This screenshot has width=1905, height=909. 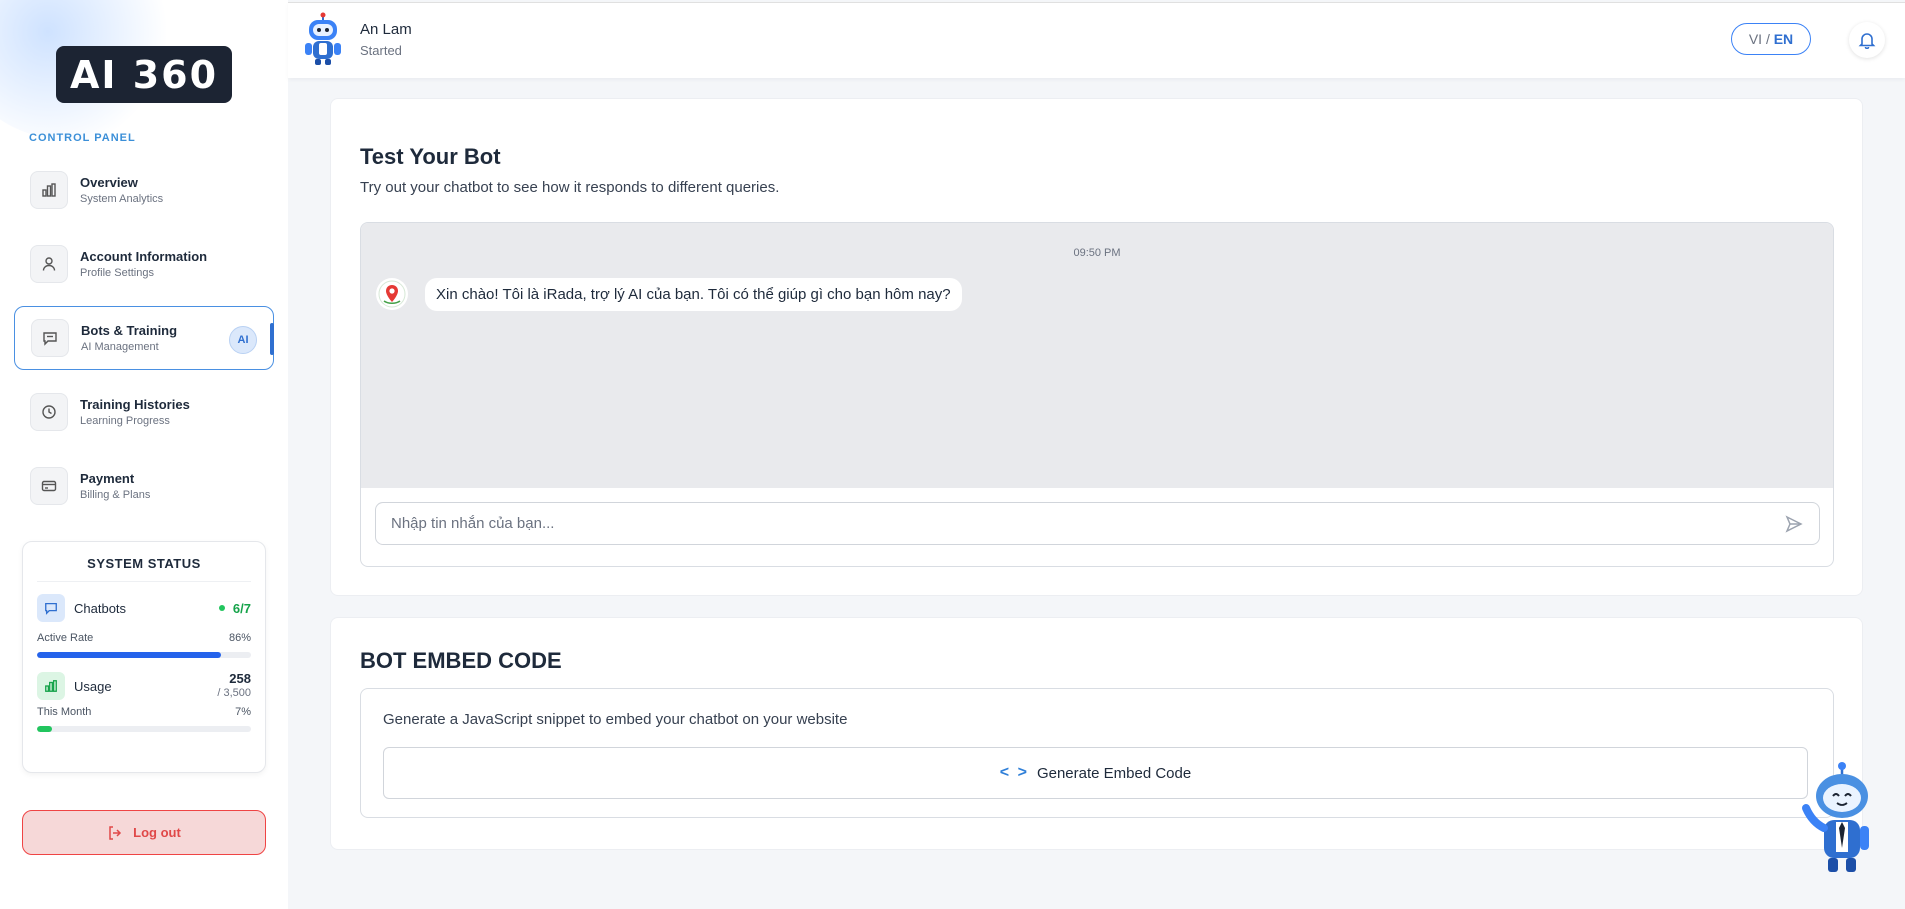 What do you see at coordinates (1771, 39) in the screenshot?
I see `language-toggle: VI / EN` at bounding box center [1771, 39].